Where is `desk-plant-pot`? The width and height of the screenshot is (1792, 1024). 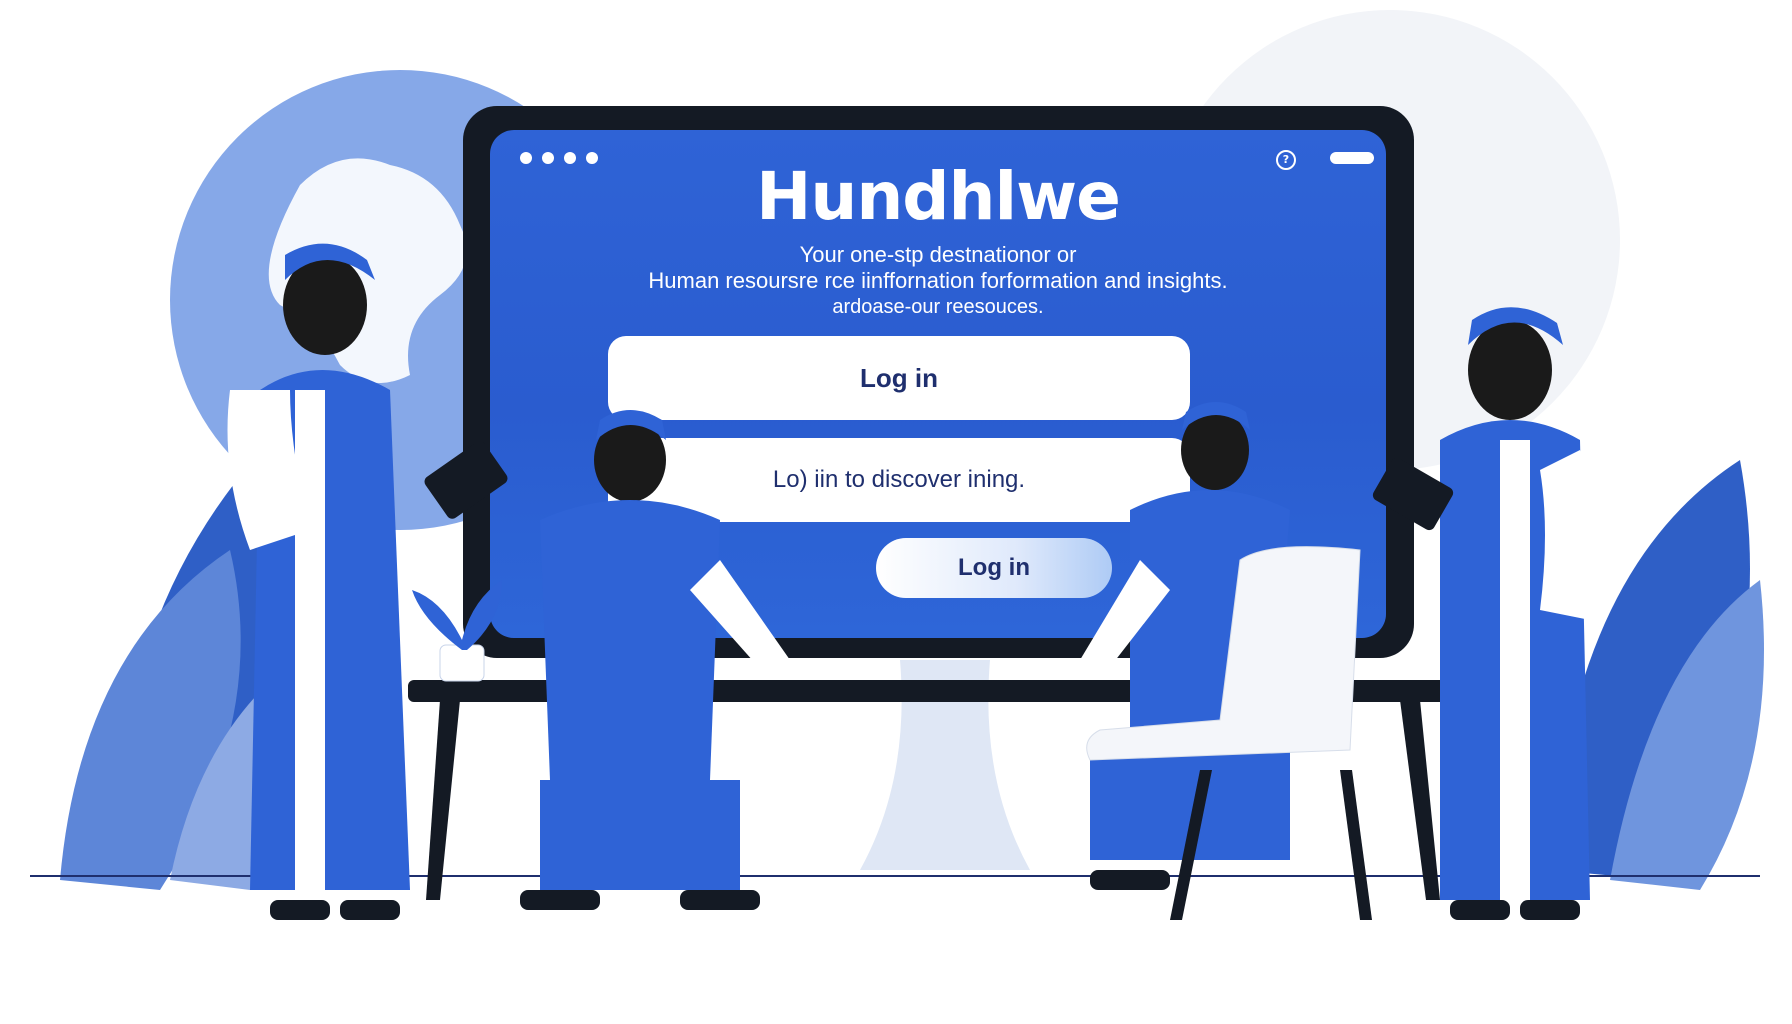
desk-plant-pot is located at coordinates (462, 663).